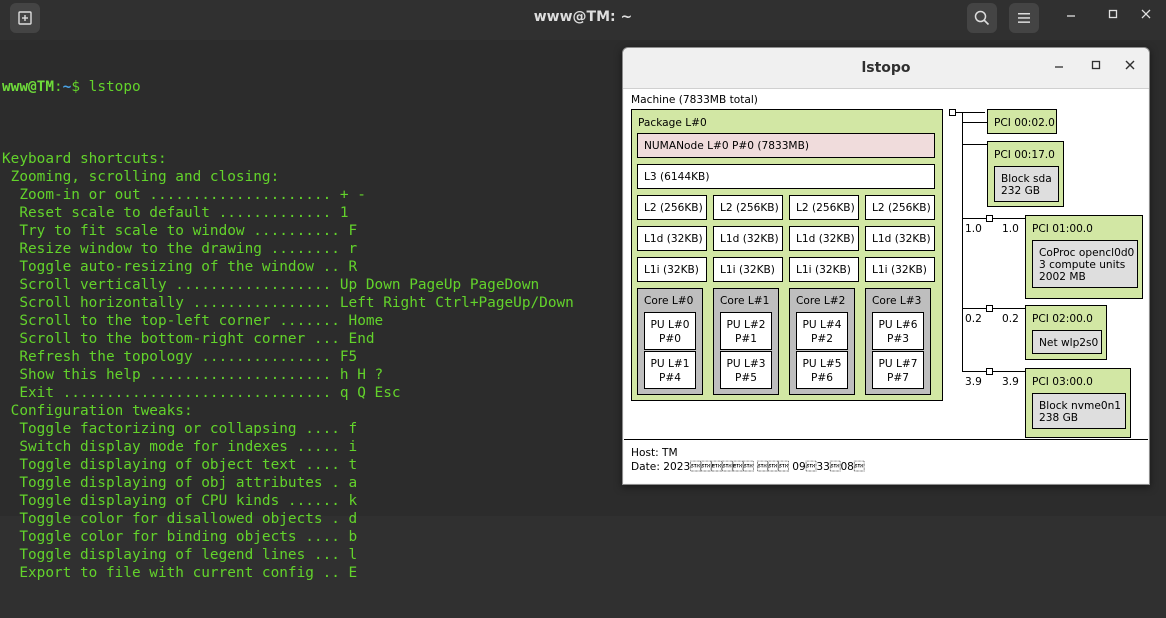 This screenshot has height=618, width=1166. What do you see at coordinates (180, 447) in the screenshot?
I see `terminal-line: Switch display mode for indexes ..... i` at bounding box center [180, 447].